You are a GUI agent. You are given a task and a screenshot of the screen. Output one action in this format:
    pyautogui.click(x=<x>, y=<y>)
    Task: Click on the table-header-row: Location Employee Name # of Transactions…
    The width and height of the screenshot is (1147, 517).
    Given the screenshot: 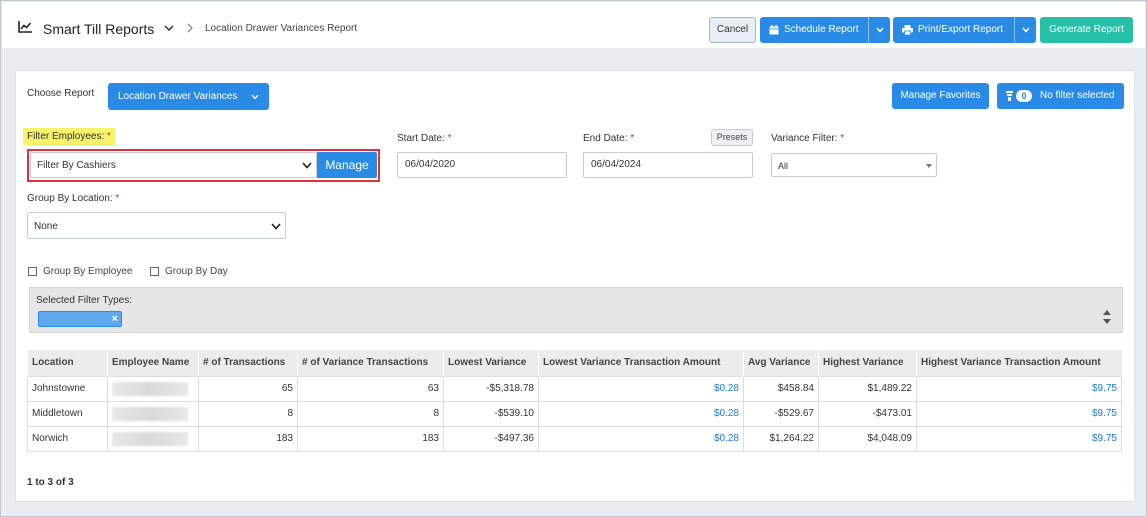 What is the action you would take?
    pyautogui.click(x=574, y=363)
    